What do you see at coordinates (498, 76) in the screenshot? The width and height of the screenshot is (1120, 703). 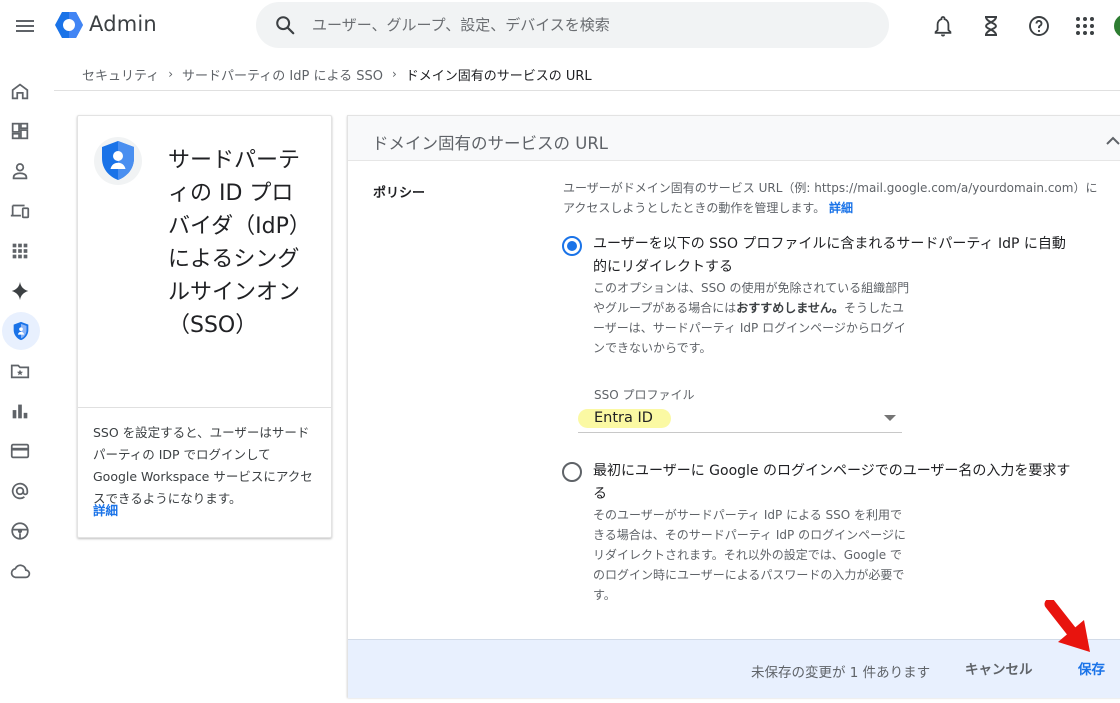 I see `breadcrumb-current: ドメイン固有のサービスの URL` at bounding box center [498, 76].